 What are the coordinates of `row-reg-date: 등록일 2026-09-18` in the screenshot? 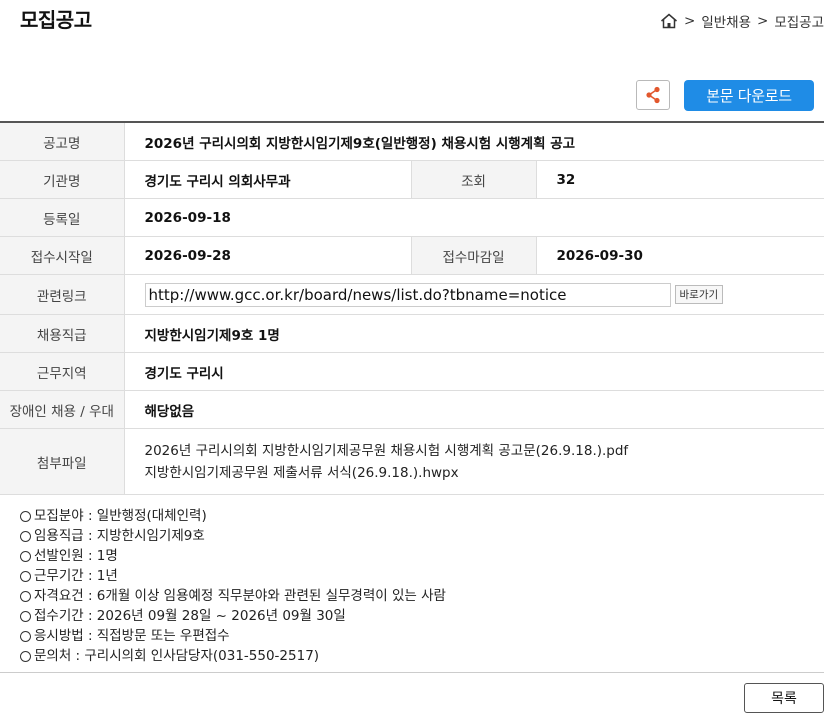 It's located at (412, 217).